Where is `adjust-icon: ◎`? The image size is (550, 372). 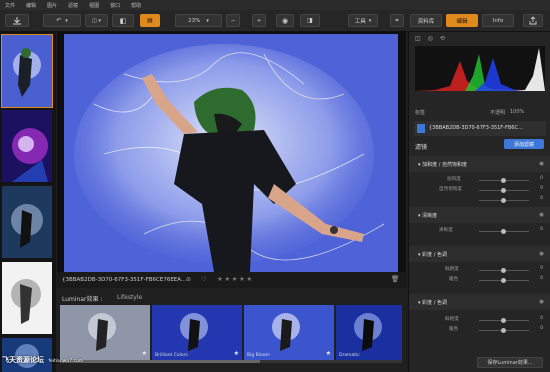 adjust-icon: ◎ is located at coordinates (430, 38).